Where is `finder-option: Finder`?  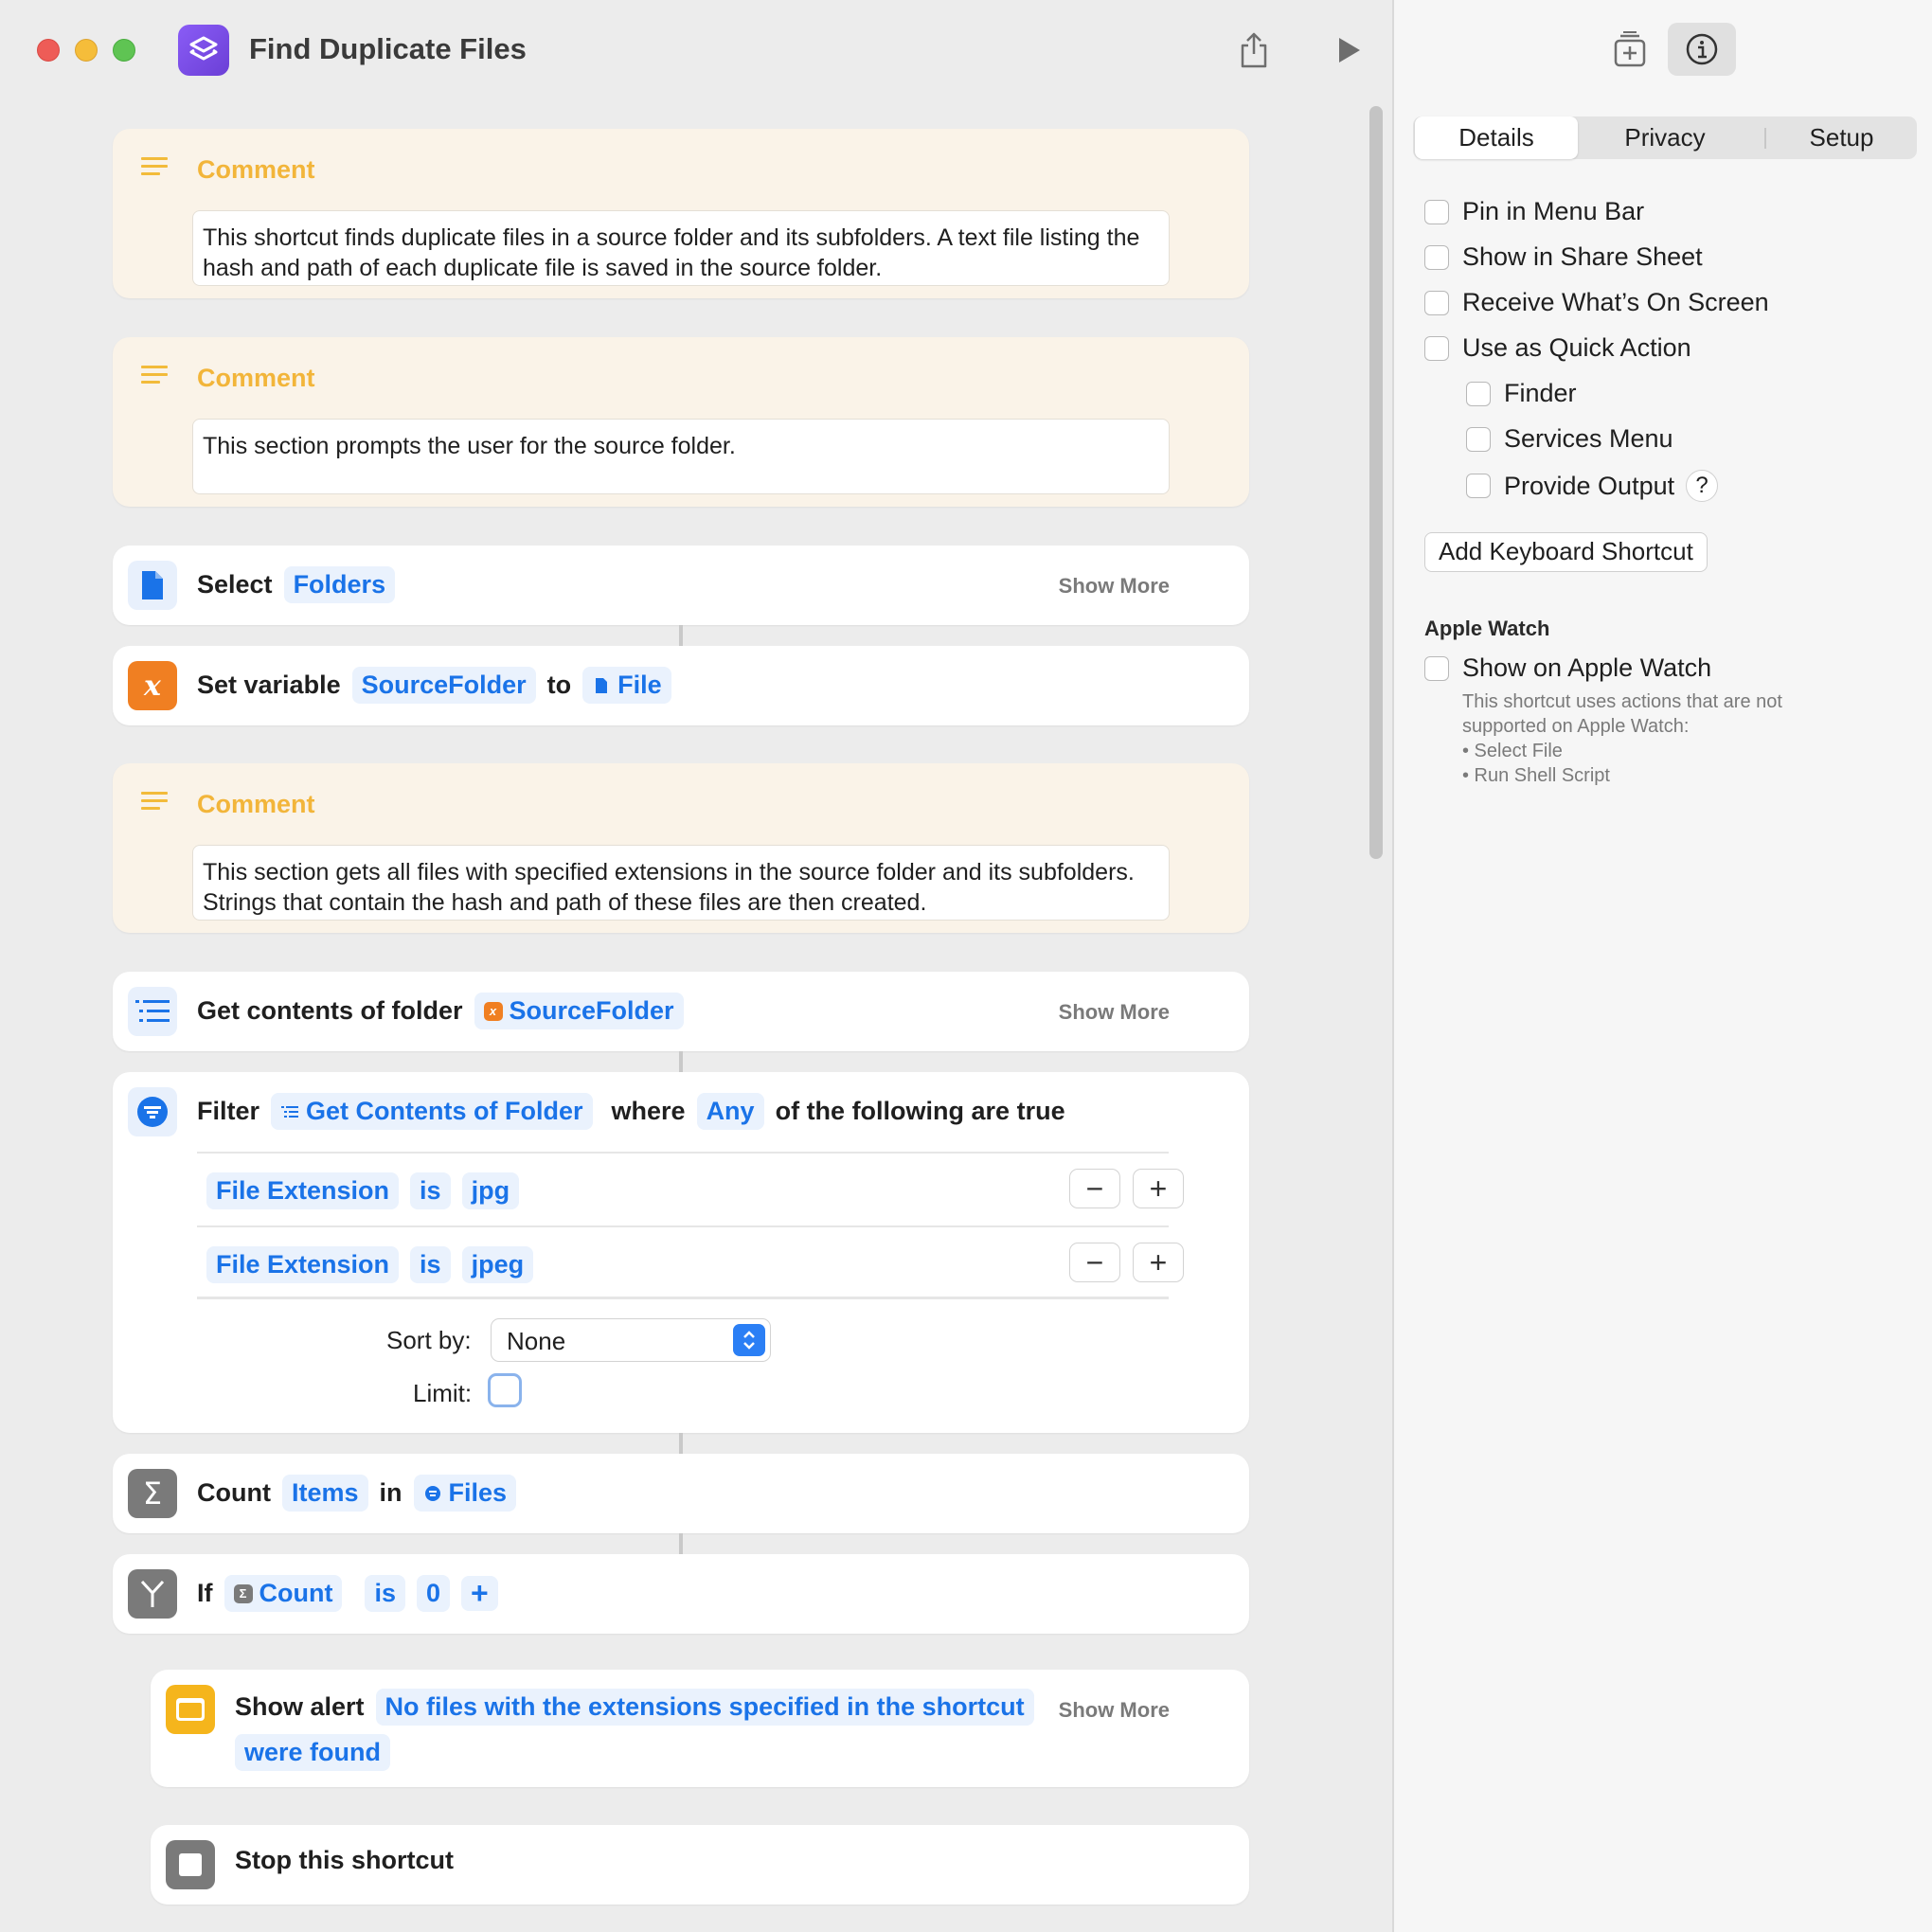 finder-option: Finder is located at coordinates (1521, 393).